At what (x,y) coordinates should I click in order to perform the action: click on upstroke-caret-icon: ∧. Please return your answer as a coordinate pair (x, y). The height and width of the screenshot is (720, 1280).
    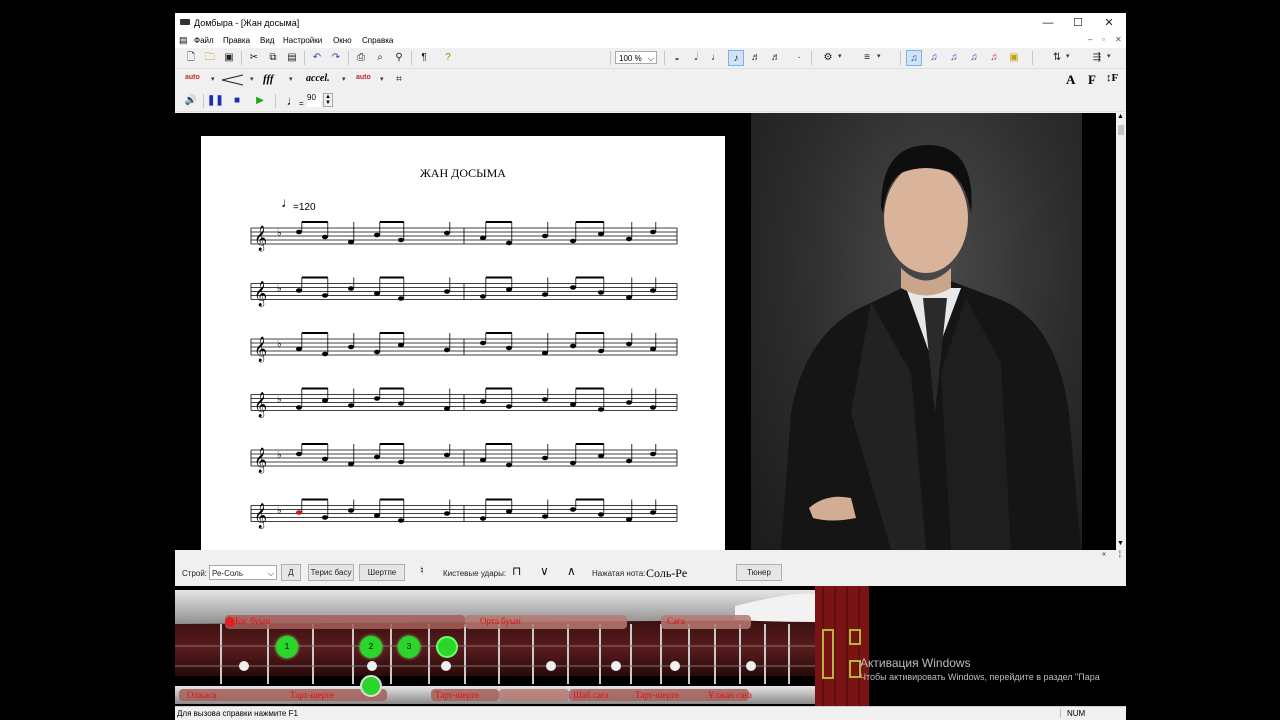
    Looking at the image, I should click on (571, 571).